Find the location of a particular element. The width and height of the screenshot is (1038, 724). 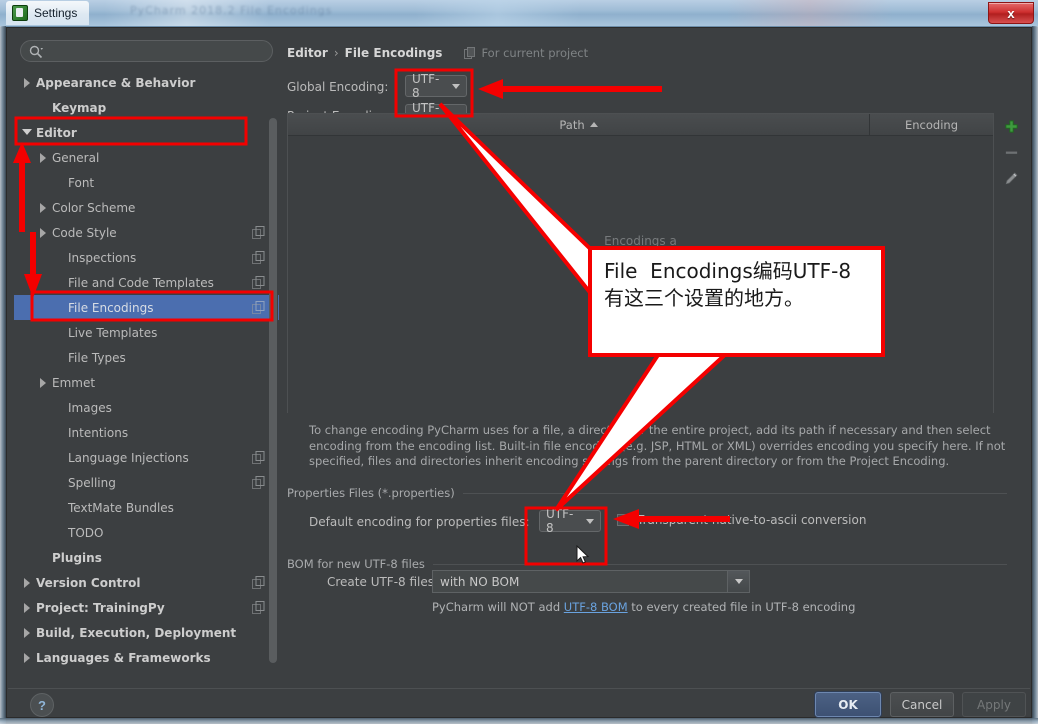

sidebar-item-languages-frameworks: Languages & Frameworks is located at coordinates (146, 657).